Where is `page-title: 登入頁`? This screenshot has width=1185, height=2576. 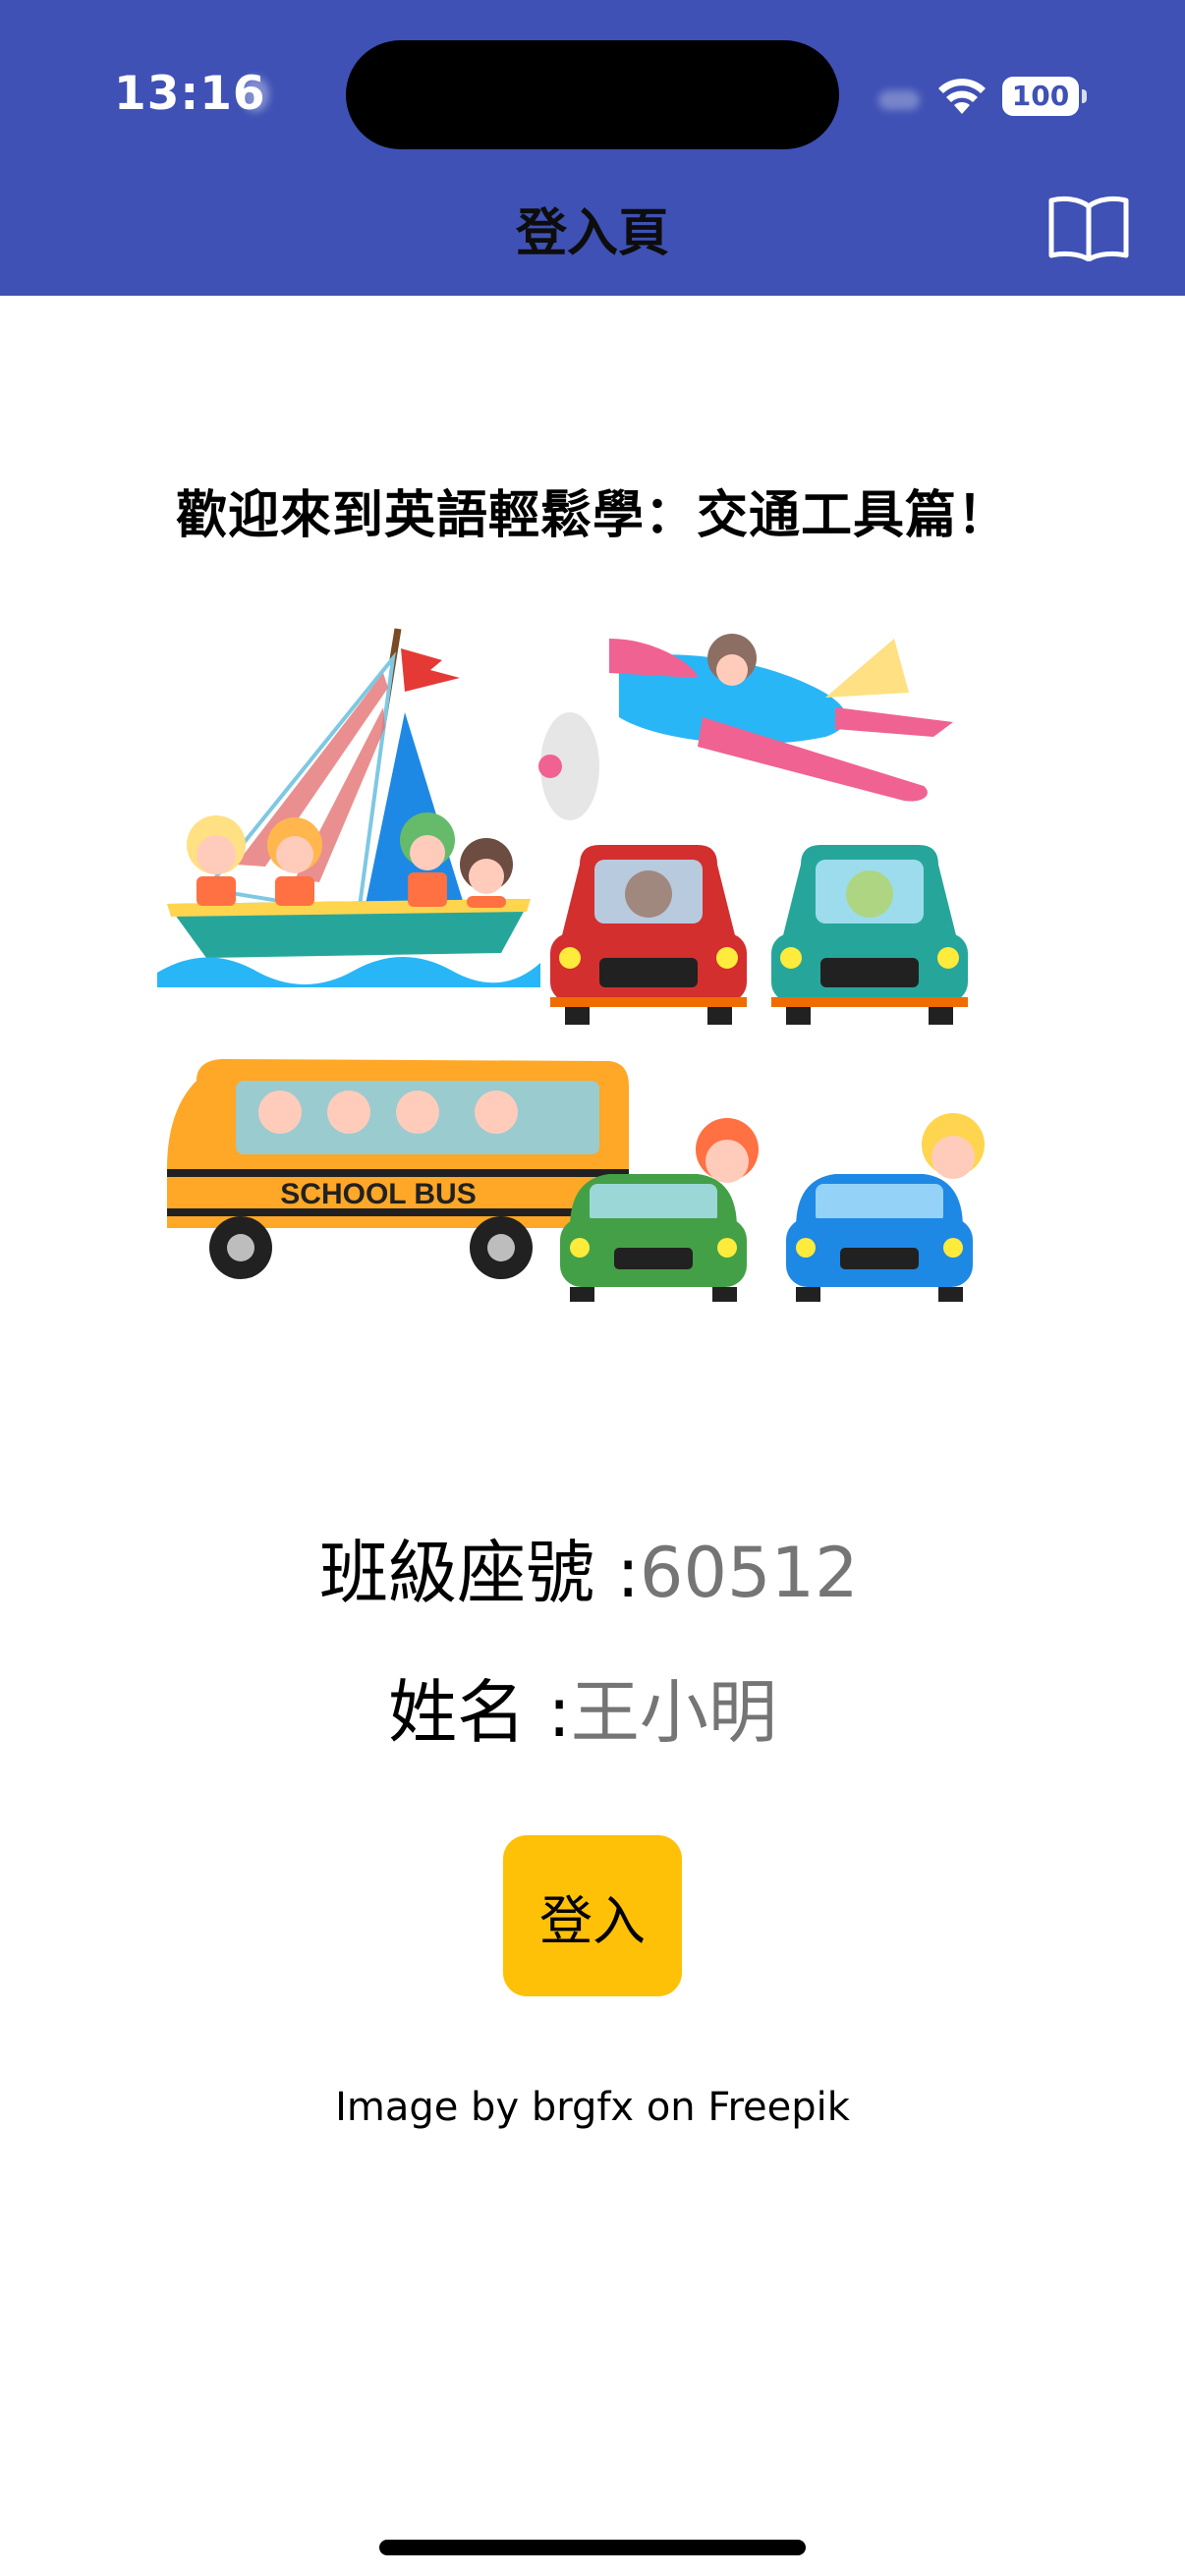 page-title: 登入頁 is located at coordinates (592, 233).